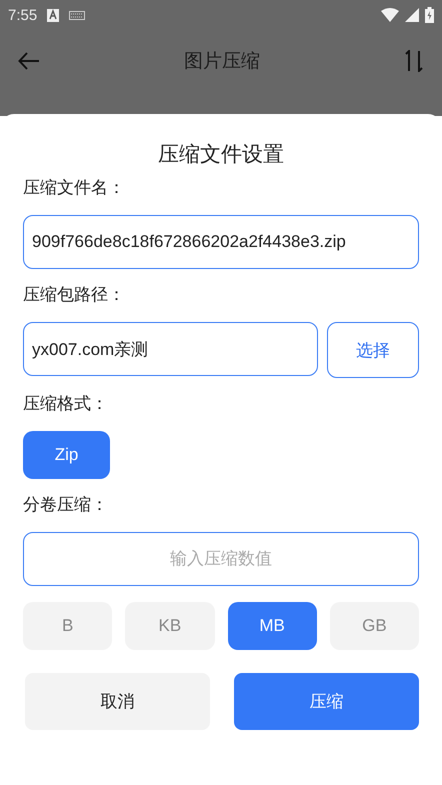 The height and width of the screenshot is (785, 442). Describe the element at coordinates (326, 701) in the screenshot. I see `compress-button: 压缩` at that location.